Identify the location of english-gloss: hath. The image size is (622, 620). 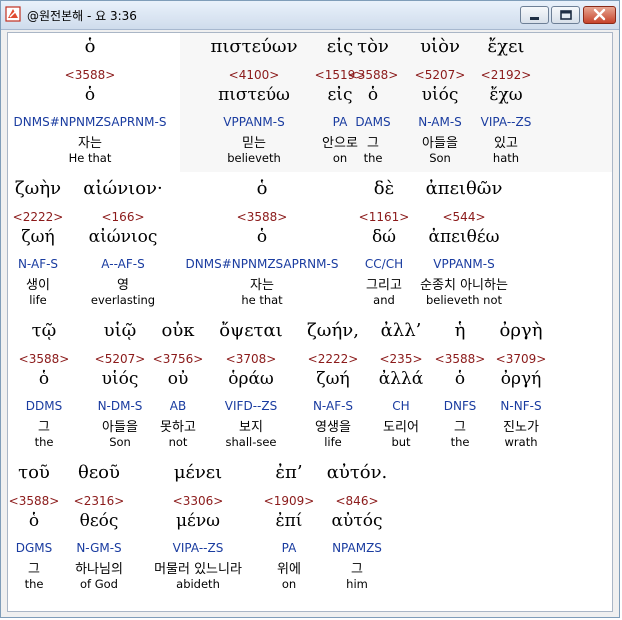
(506, 158).